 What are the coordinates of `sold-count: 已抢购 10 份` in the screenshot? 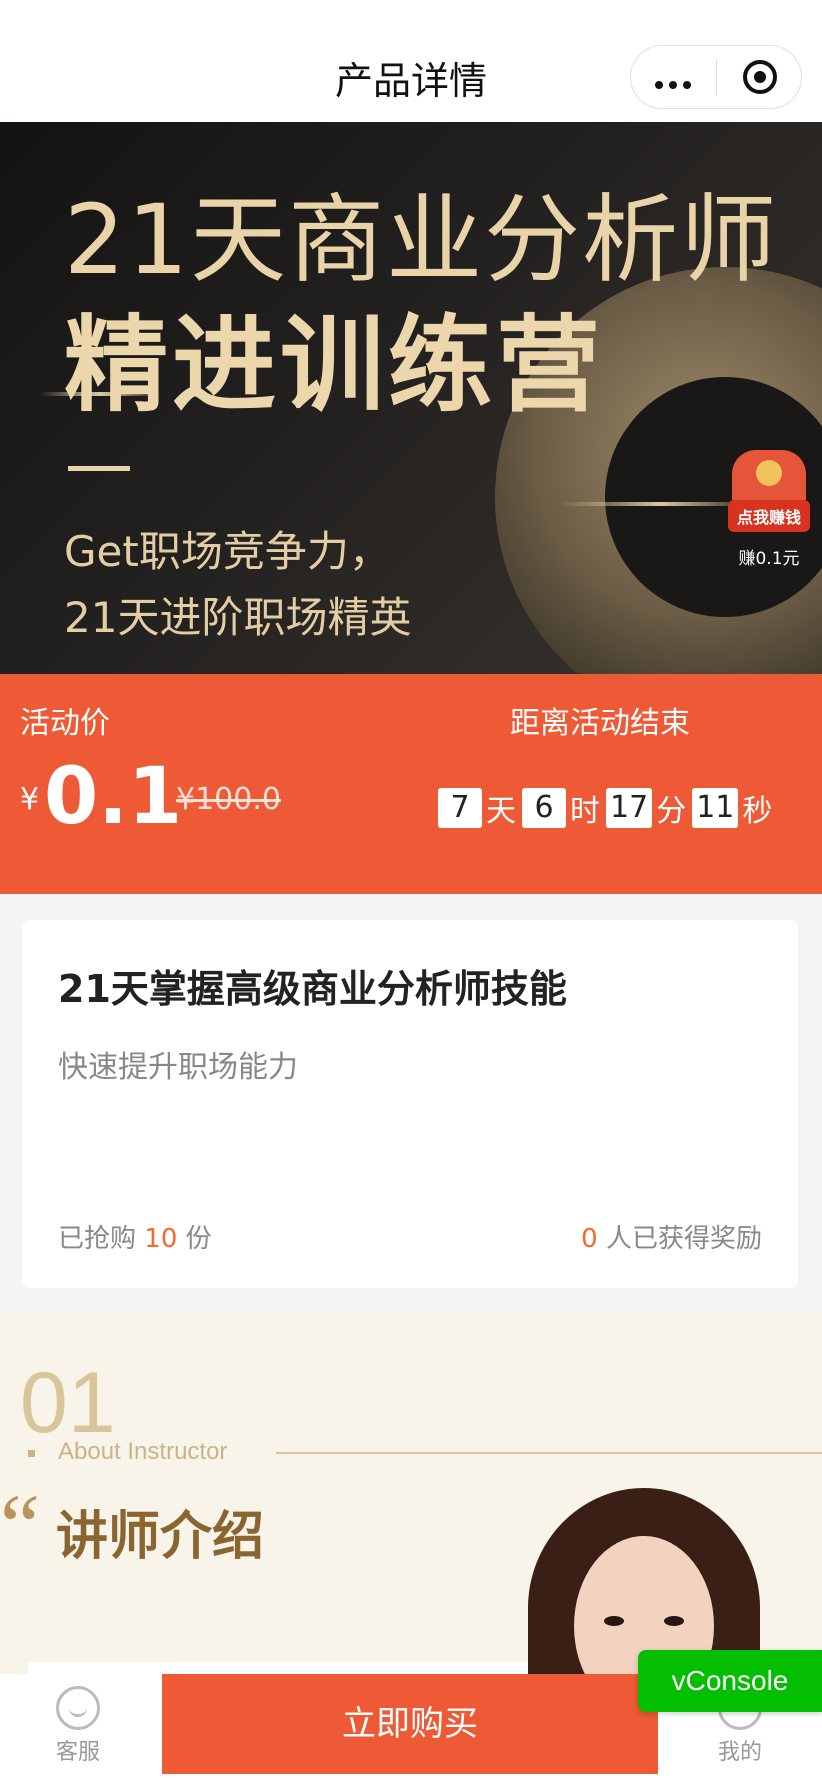 It's located at (135, 1236).